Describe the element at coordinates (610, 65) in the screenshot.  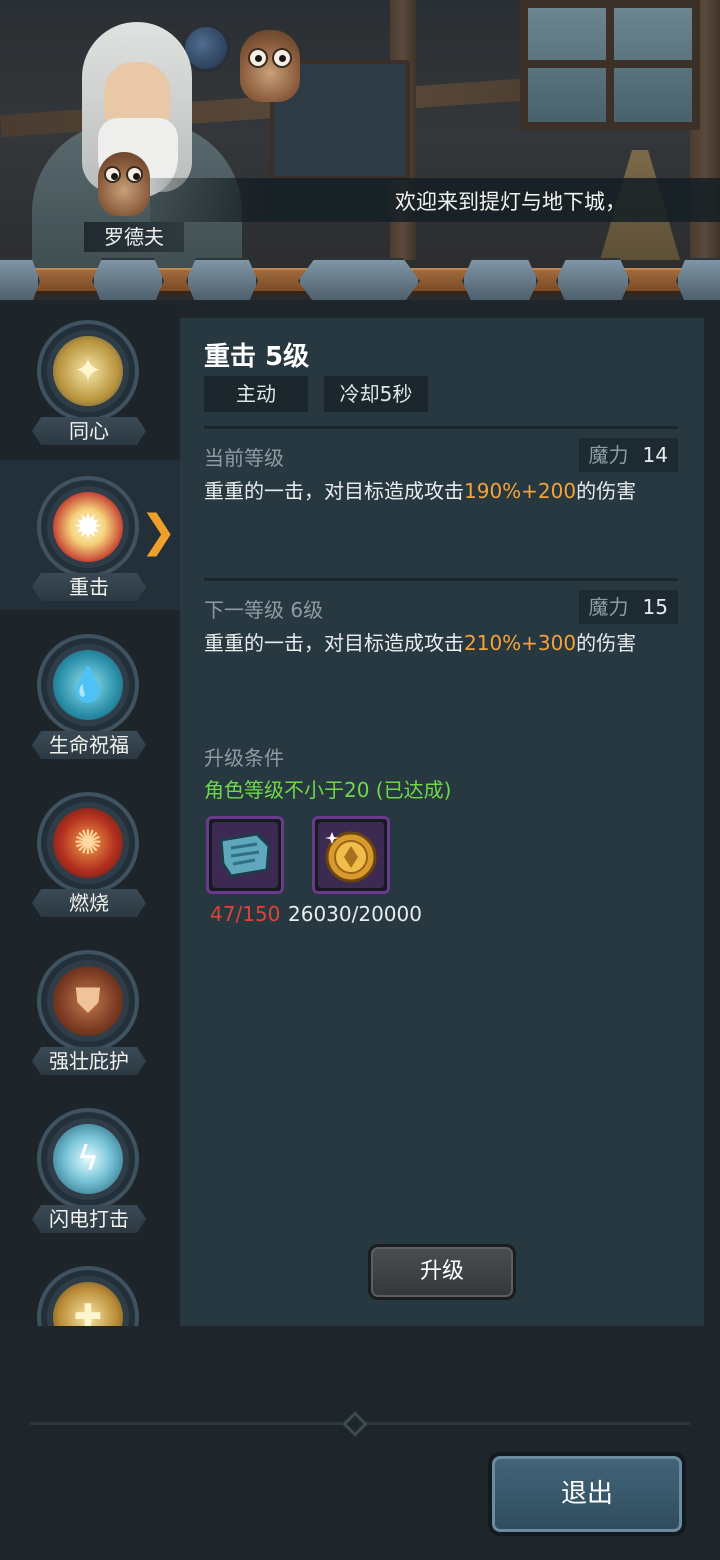
I see `attic-window` at that location.